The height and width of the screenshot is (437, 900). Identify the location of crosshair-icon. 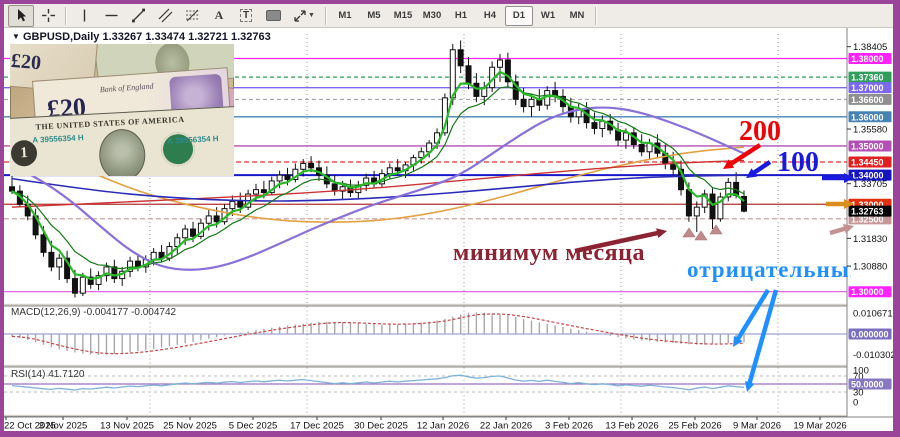
(48, 15).